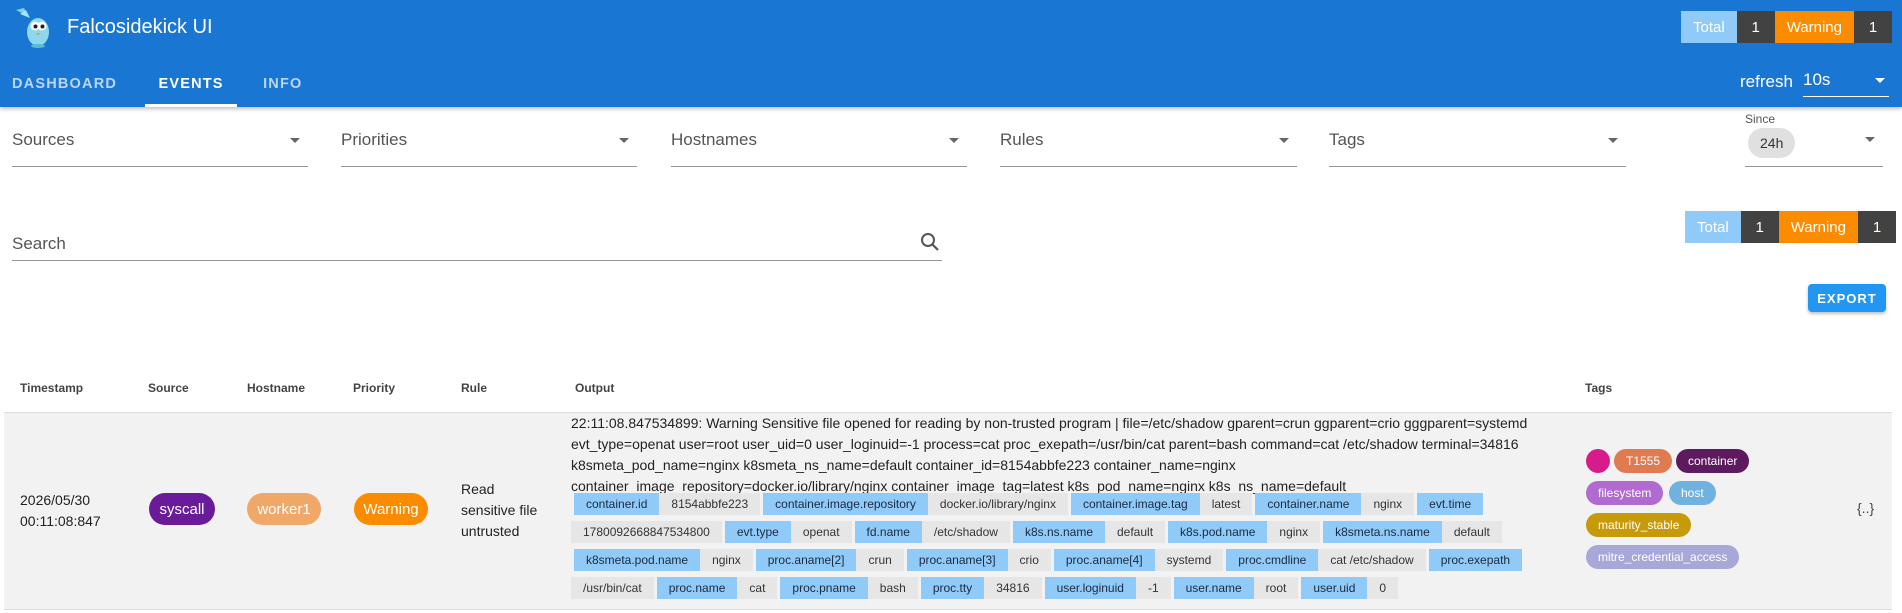  I want to click on field-key: proc.aname[4], so click(1104, 560).